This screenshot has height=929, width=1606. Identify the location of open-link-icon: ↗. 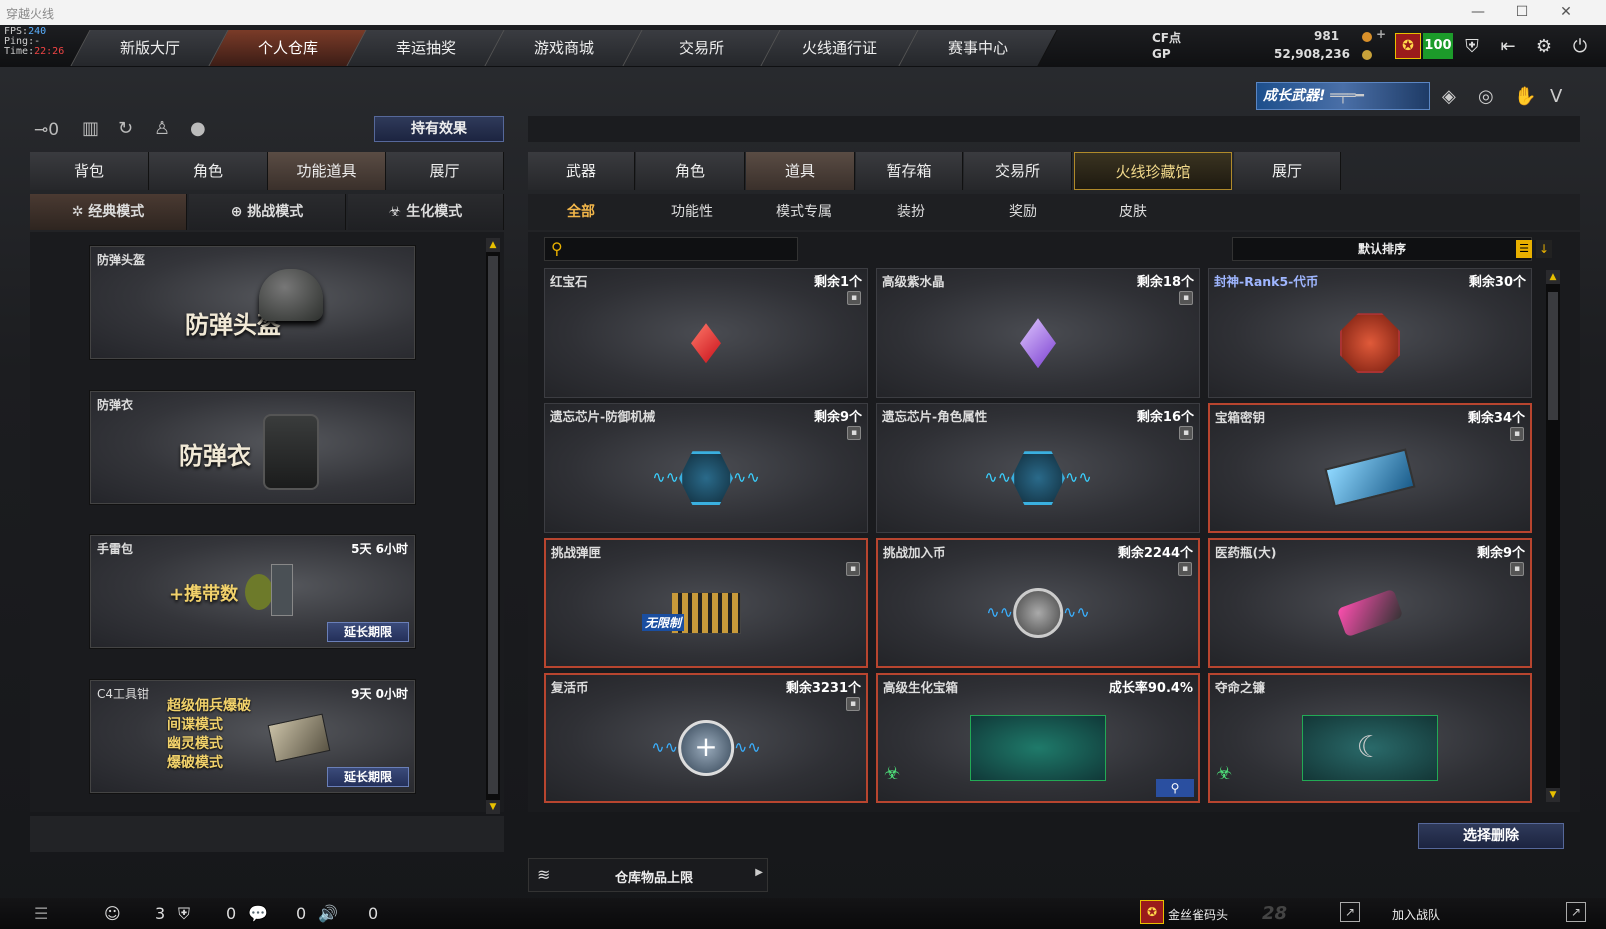
(1350, 912).